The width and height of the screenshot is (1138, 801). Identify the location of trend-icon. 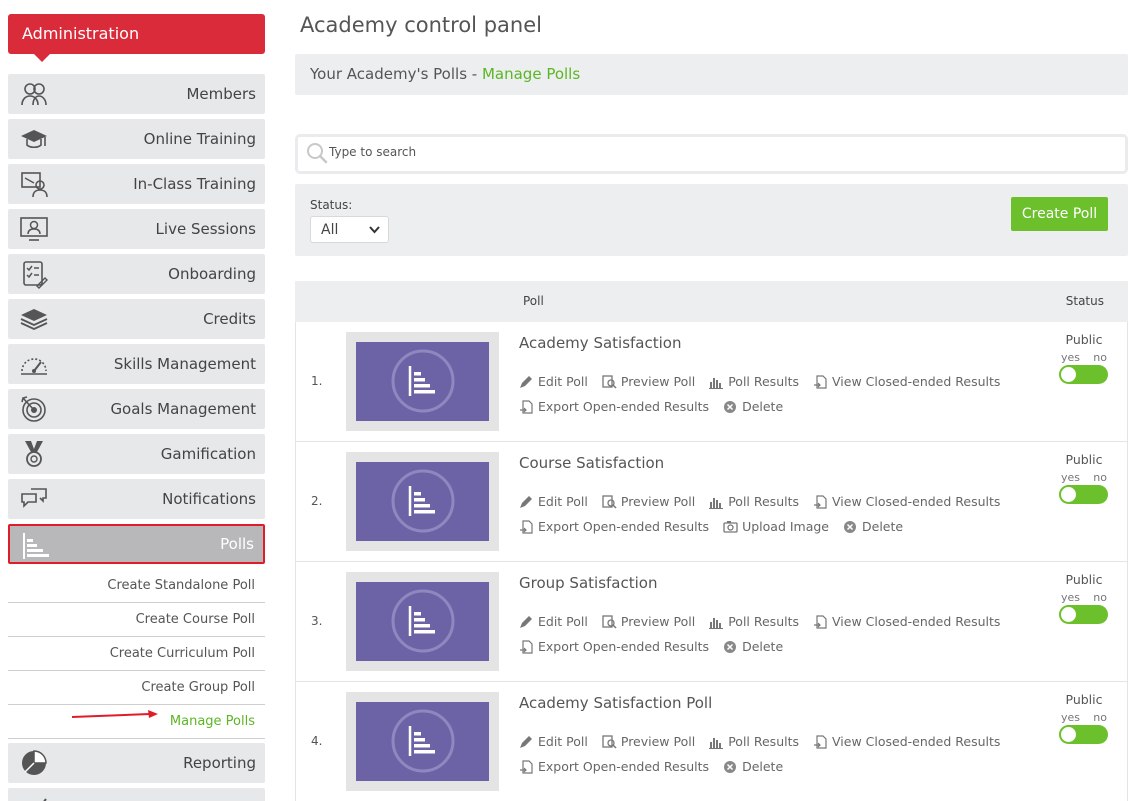
(34, 794).